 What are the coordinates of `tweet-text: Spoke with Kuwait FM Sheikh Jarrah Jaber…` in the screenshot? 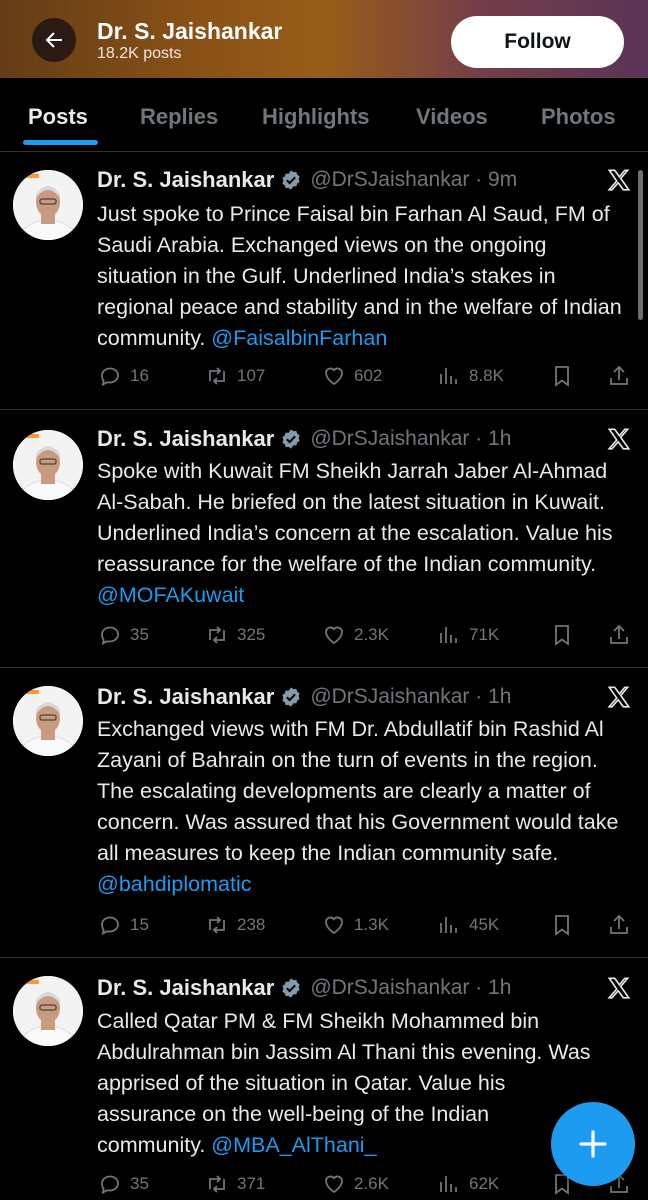 It's located at (362, 533).